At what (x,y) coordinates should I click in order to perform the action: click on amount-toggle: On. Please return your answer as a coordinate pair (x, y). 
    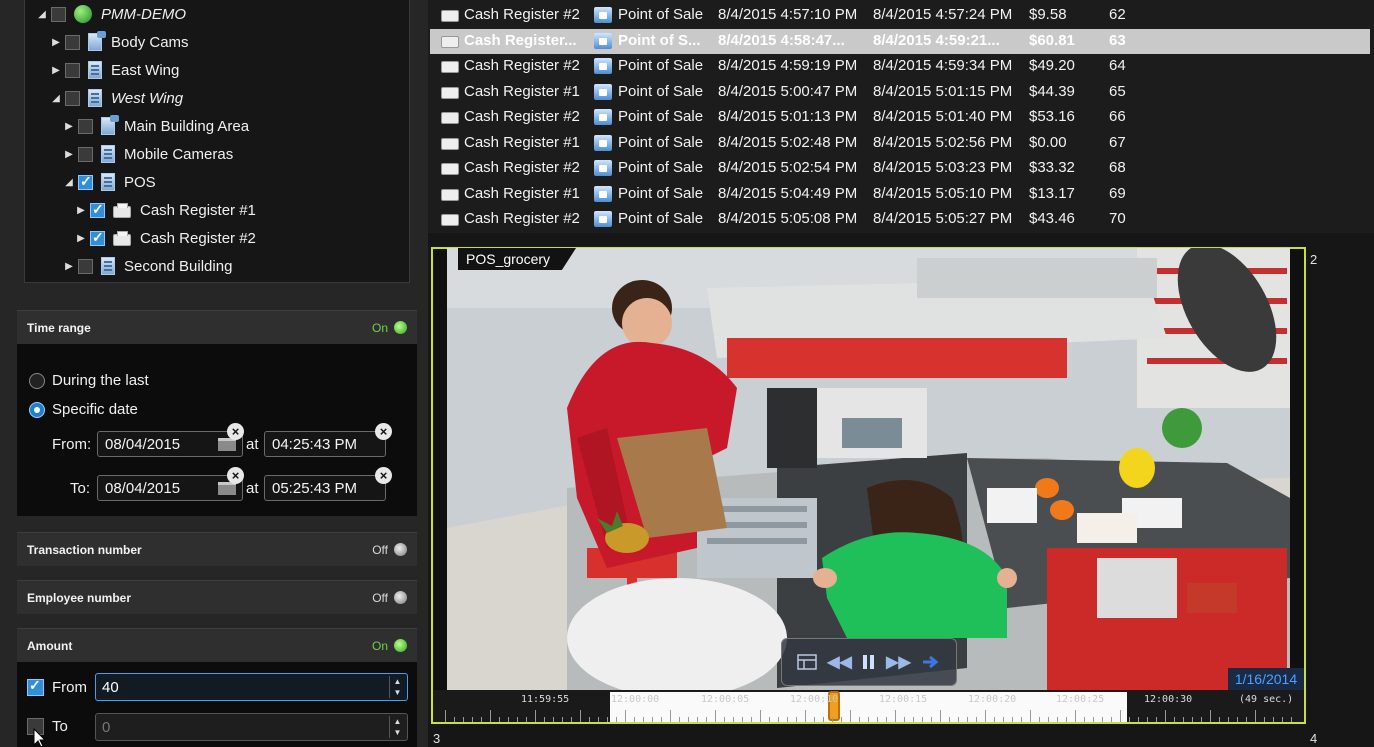
    Looking at the image, I should click on (389, 646).